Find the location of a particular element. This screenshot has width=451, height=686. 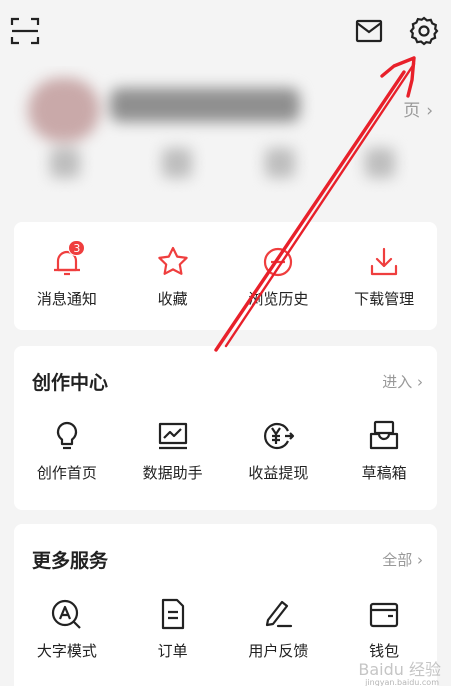

download-icon is located at coordinates (384, 262).